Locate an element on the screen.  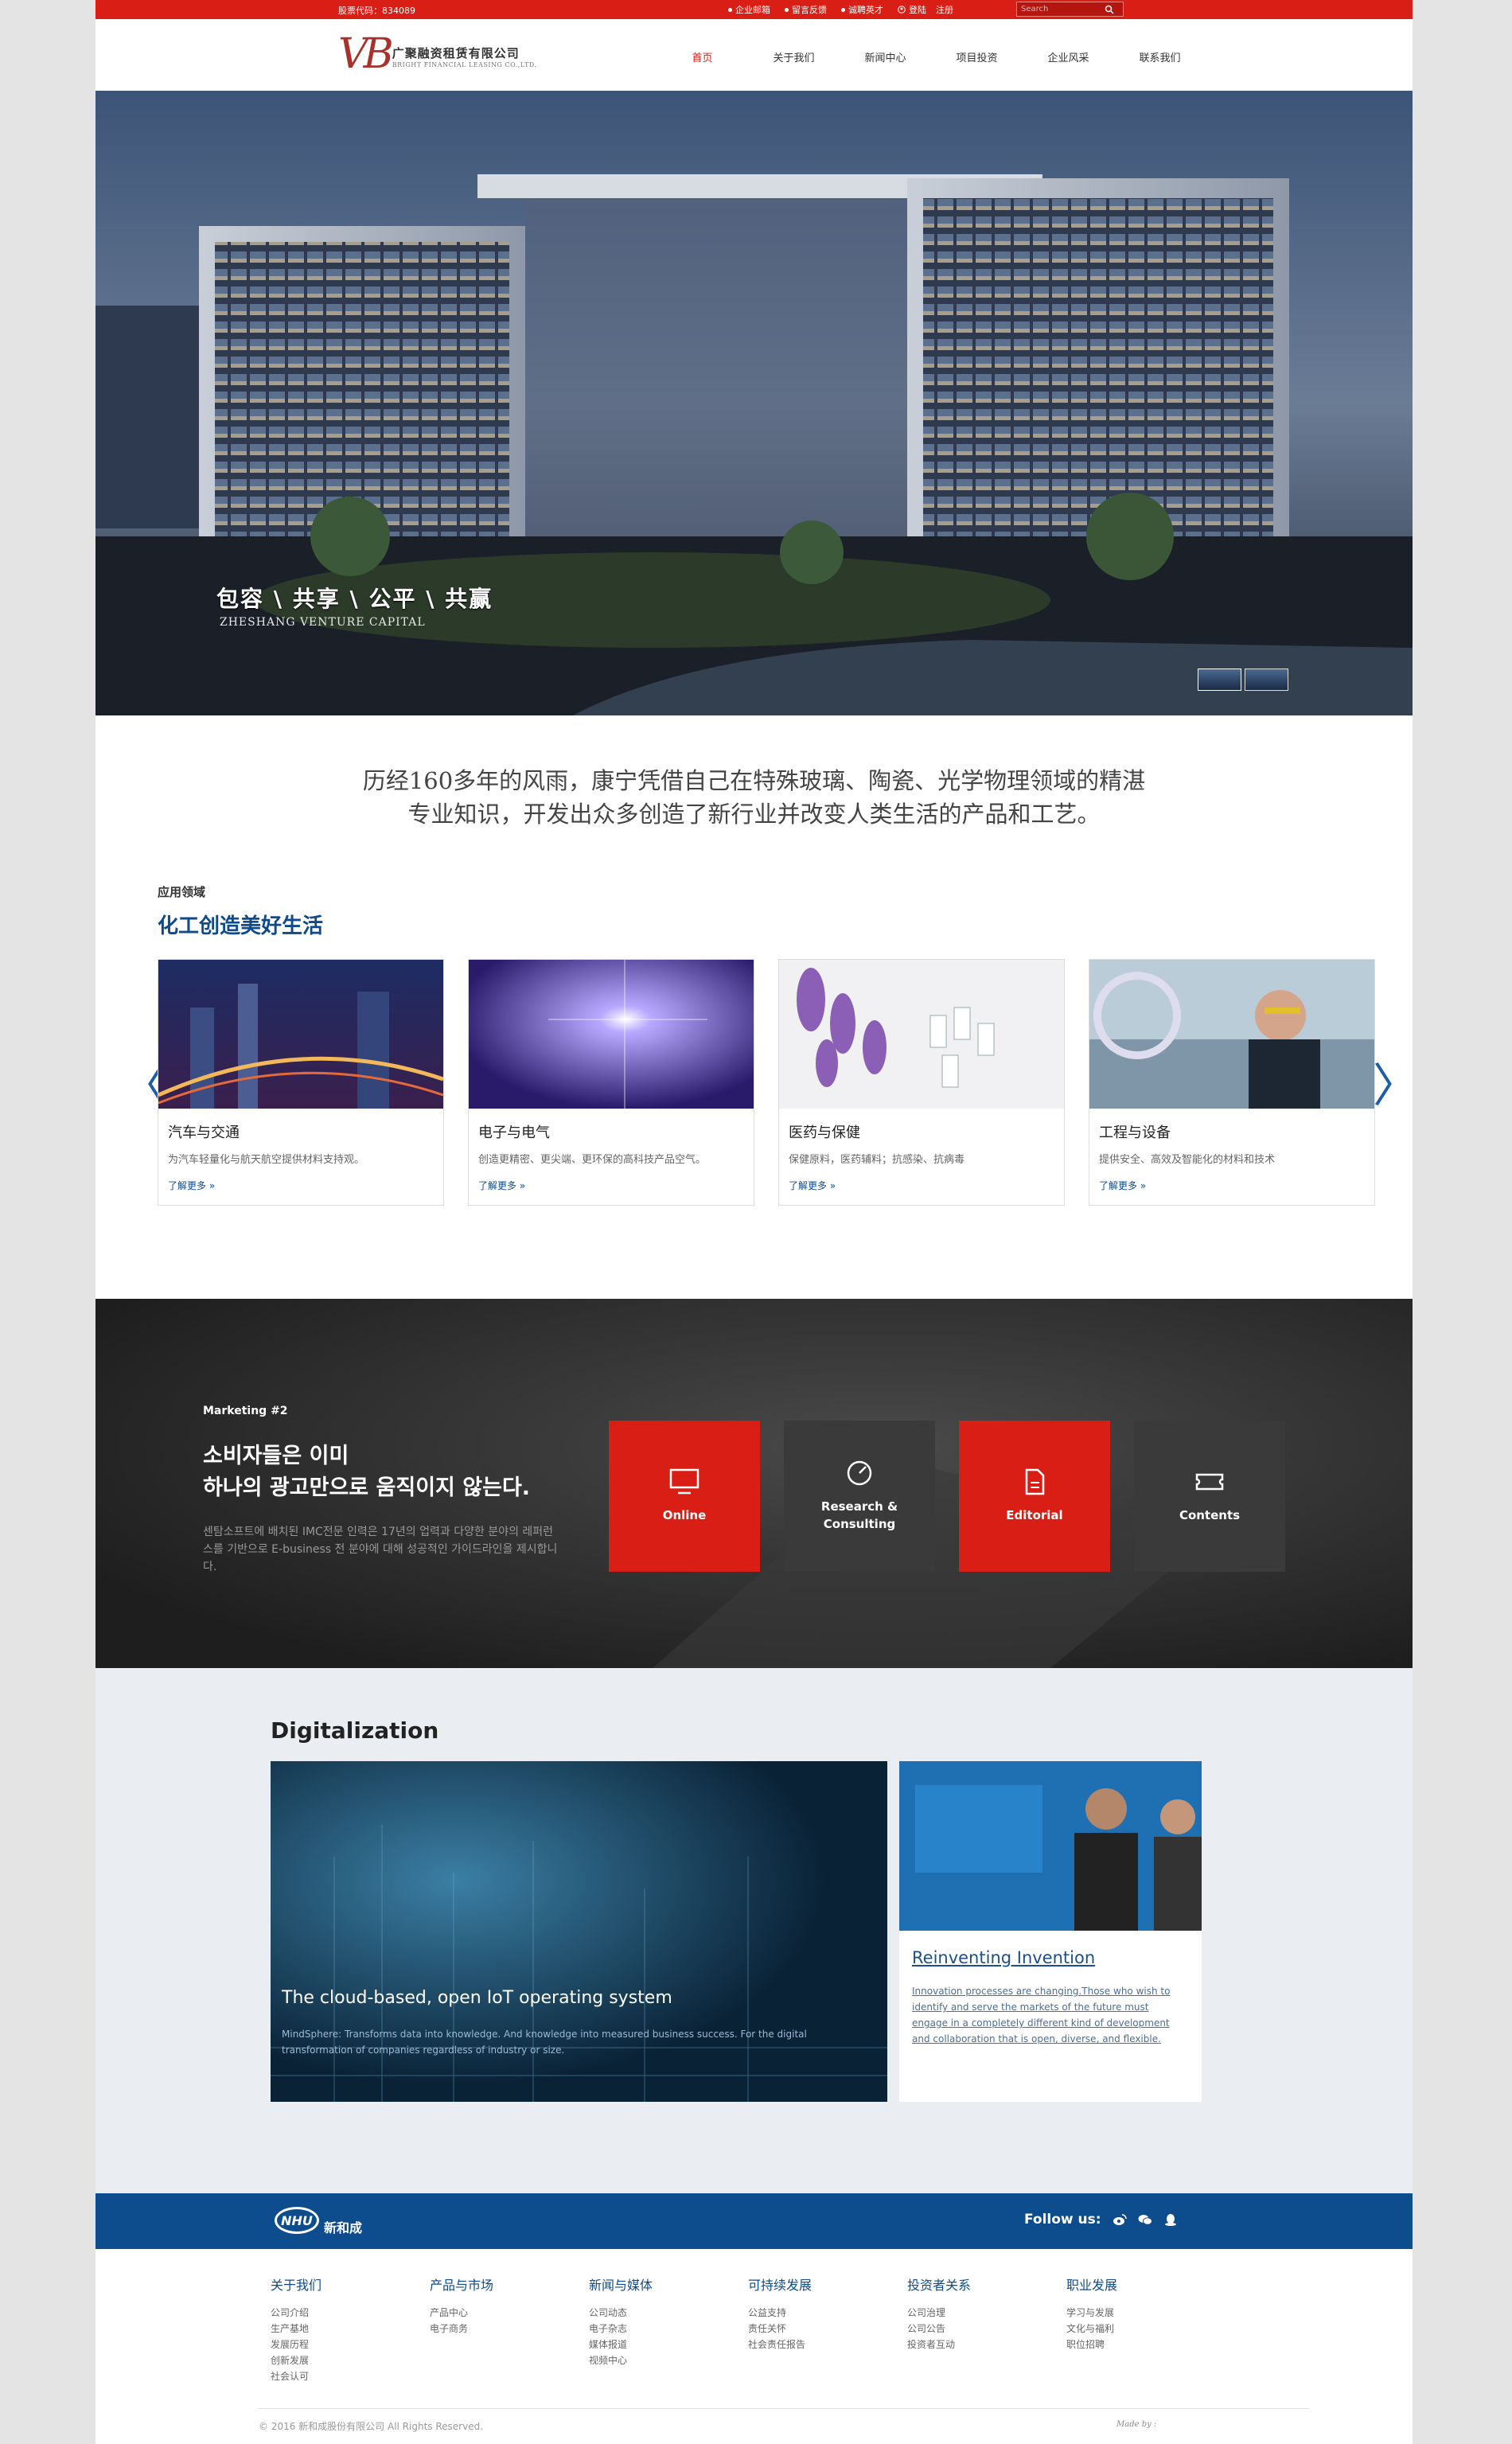
card-image-engineer is located at coordinates (1231, 1035).